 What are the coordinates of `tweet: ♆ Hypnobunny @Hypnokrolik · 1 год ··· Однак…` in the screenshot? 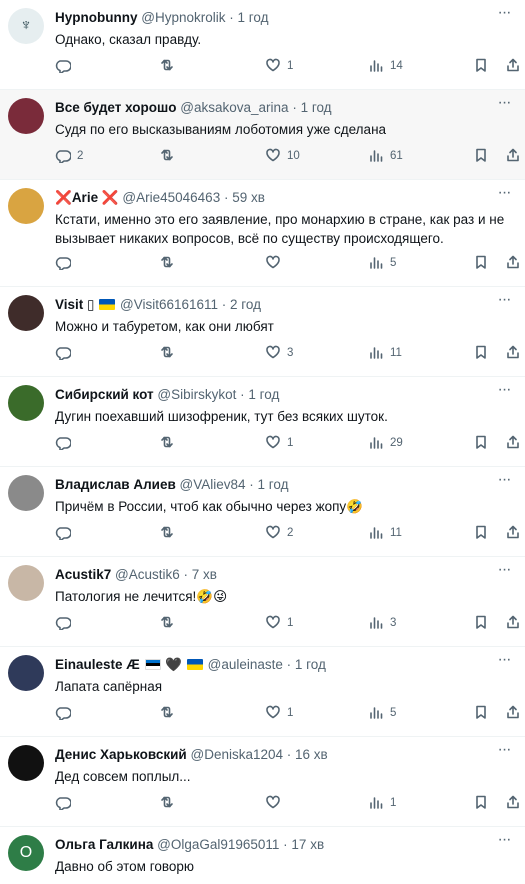 It's located at (262, 45).